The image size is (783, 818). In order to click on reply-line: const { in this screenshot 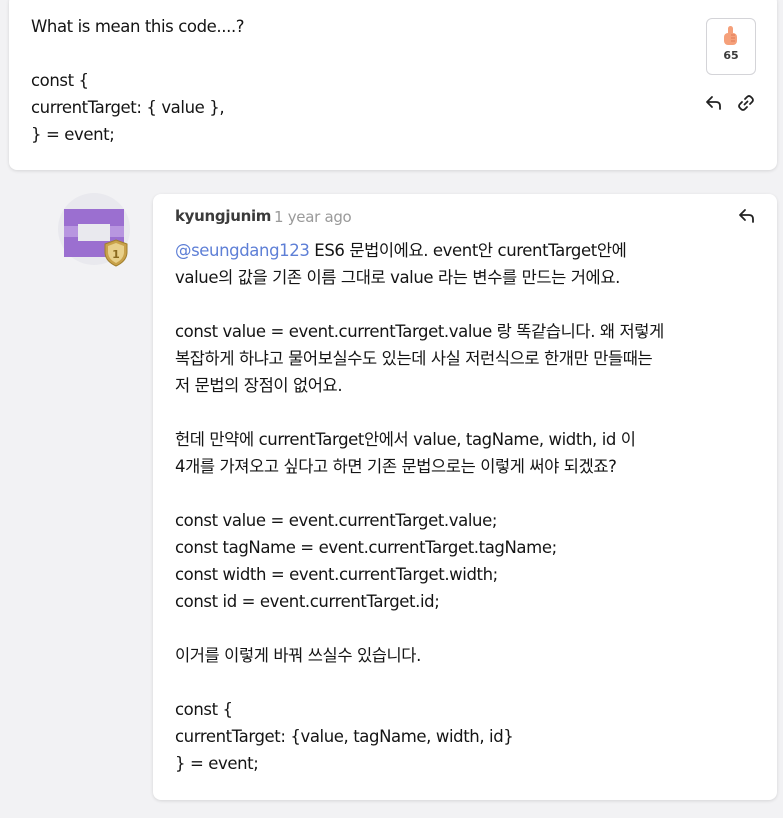, I will do `click(204, 709)`.